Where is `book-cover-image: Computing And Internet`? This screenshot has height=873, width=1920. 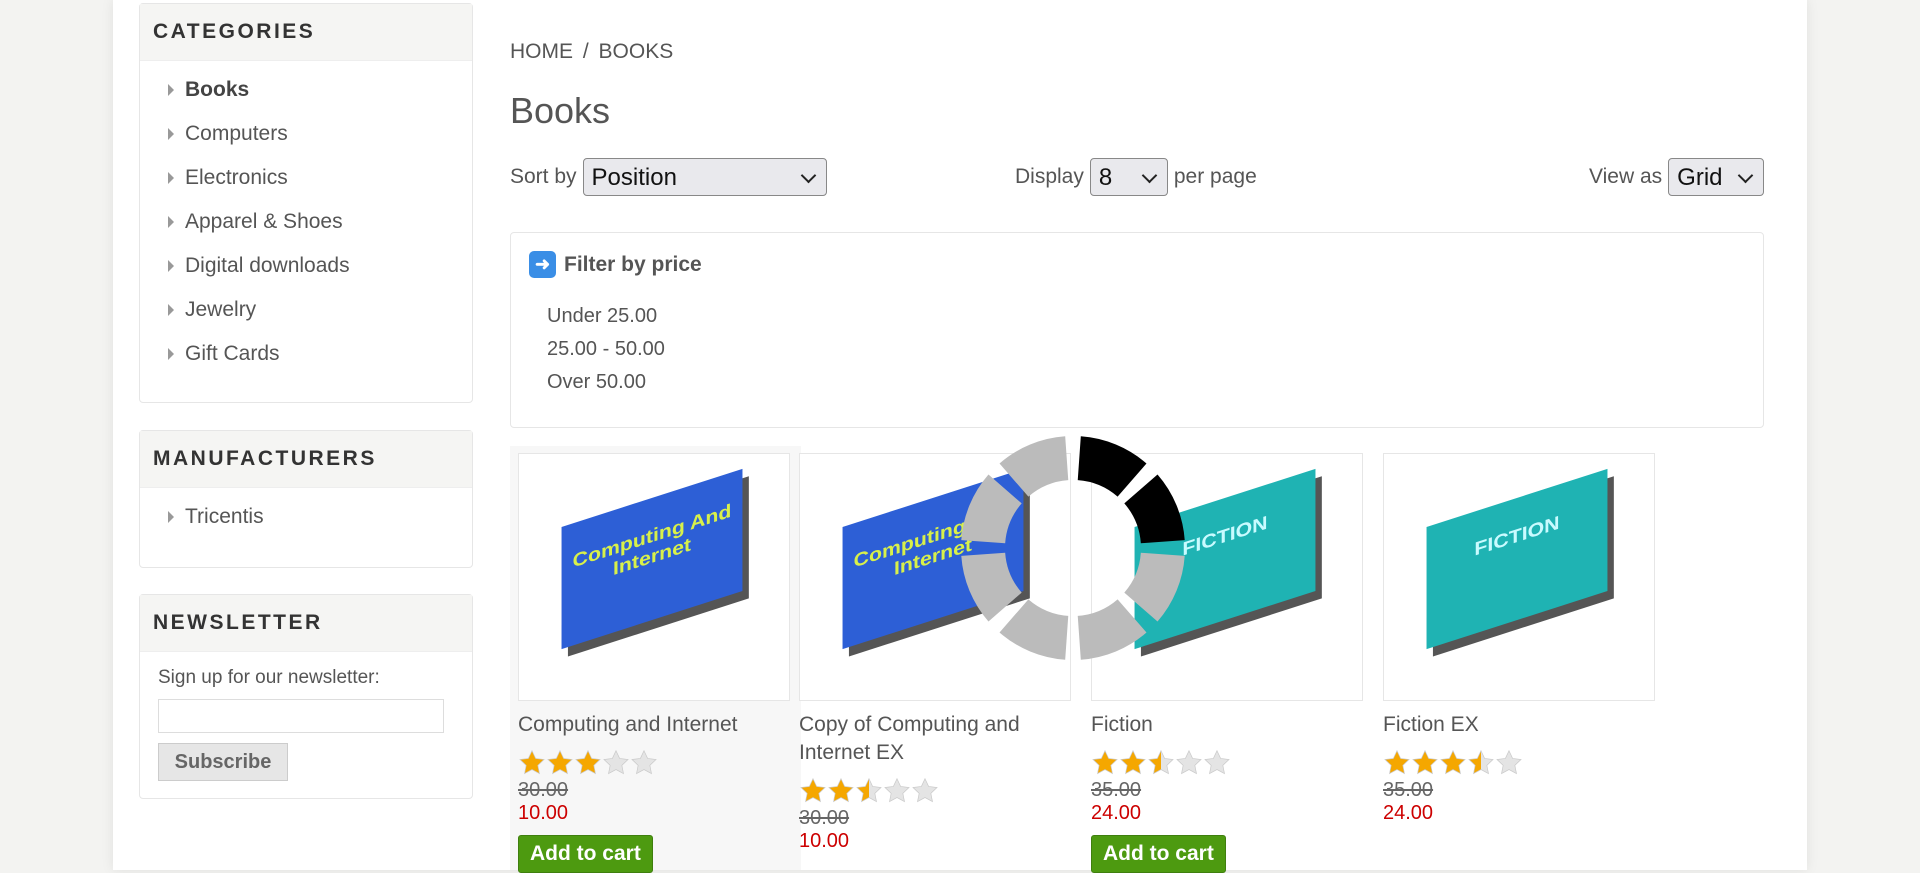
book-cover-image: Computing And Internet is located at coordinates (652, 559).